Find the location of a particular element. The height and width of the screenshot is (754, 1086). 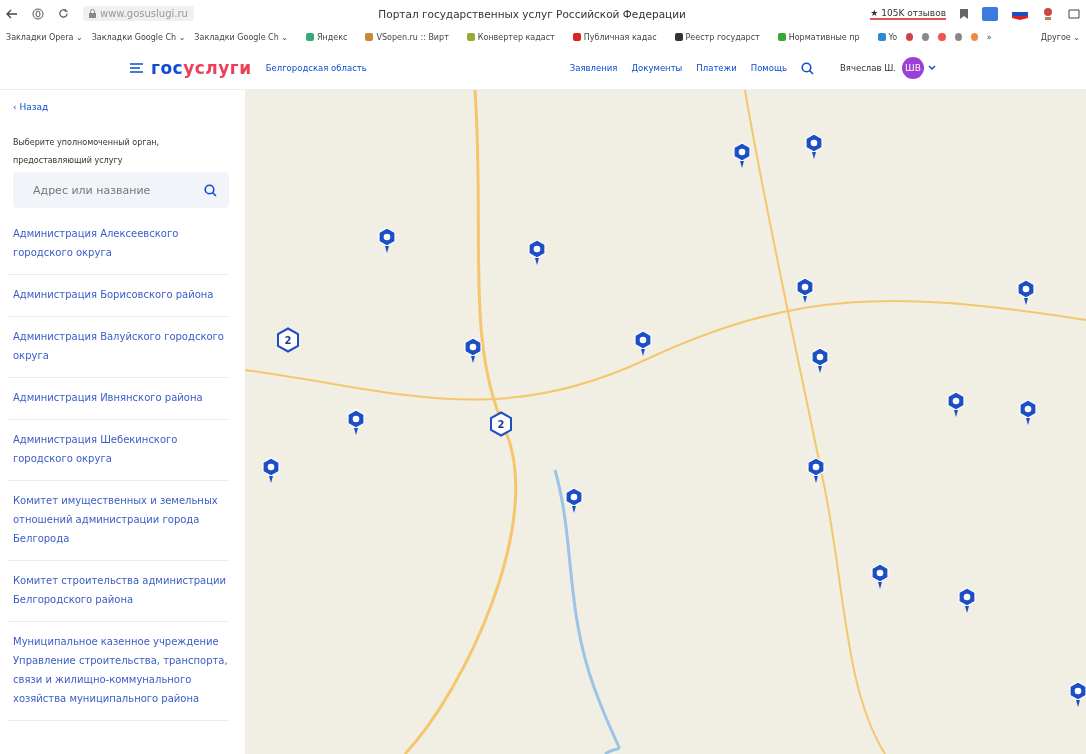

organization-link: Администрация Ивнянского района is located at coordinates (118, 399).